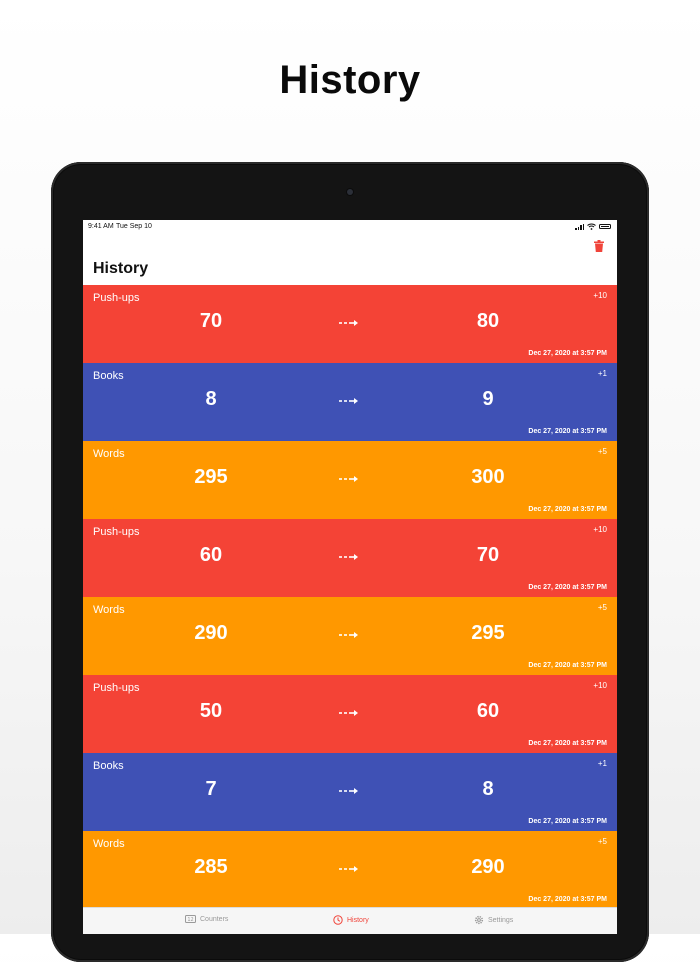  Describe the element at coordinates (211, 399) in the screenshot. I see `previous-value: 8` at that location.